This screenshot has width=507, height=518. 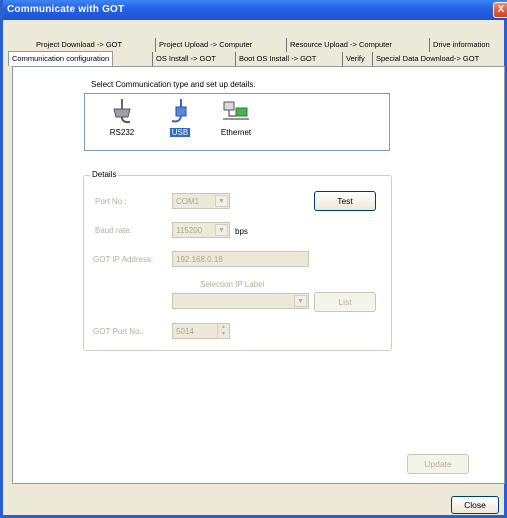 What do you see at coordinates (240, 259) in the screenshot?
I see `got-ip-address-field: 192.168.0.18` at bounding box center [240, 259].